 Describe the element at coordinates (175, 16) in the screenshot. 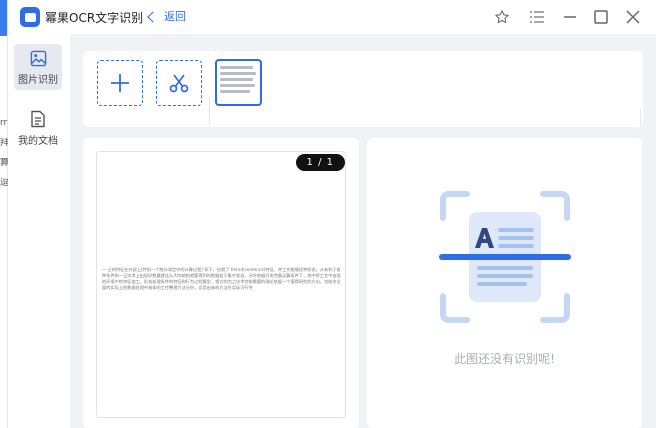

I see `back-label: 返回` at that location.